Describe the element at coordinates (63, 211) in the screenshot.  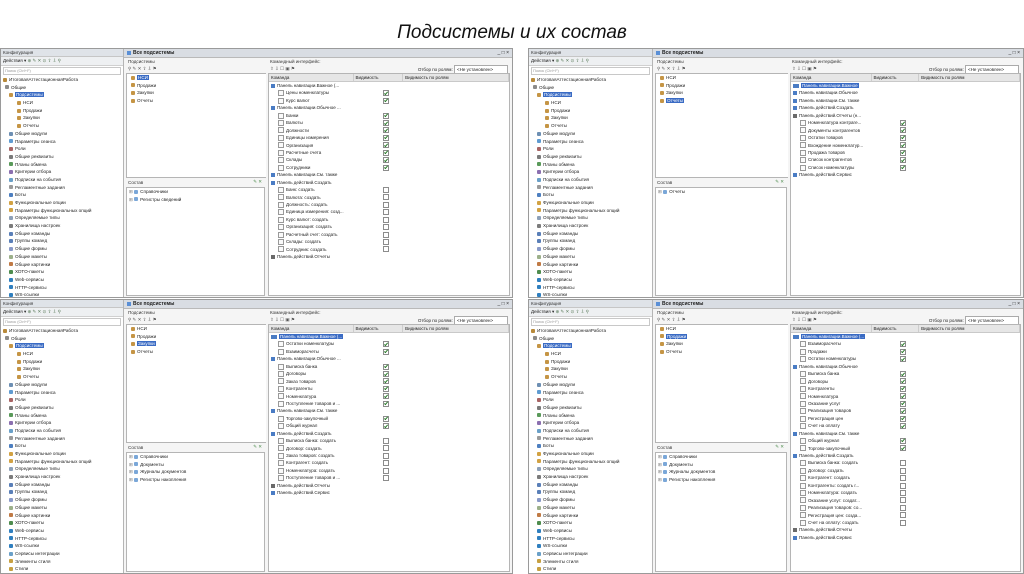
I see `tree-item: Параметры функциональных опций` at that location.